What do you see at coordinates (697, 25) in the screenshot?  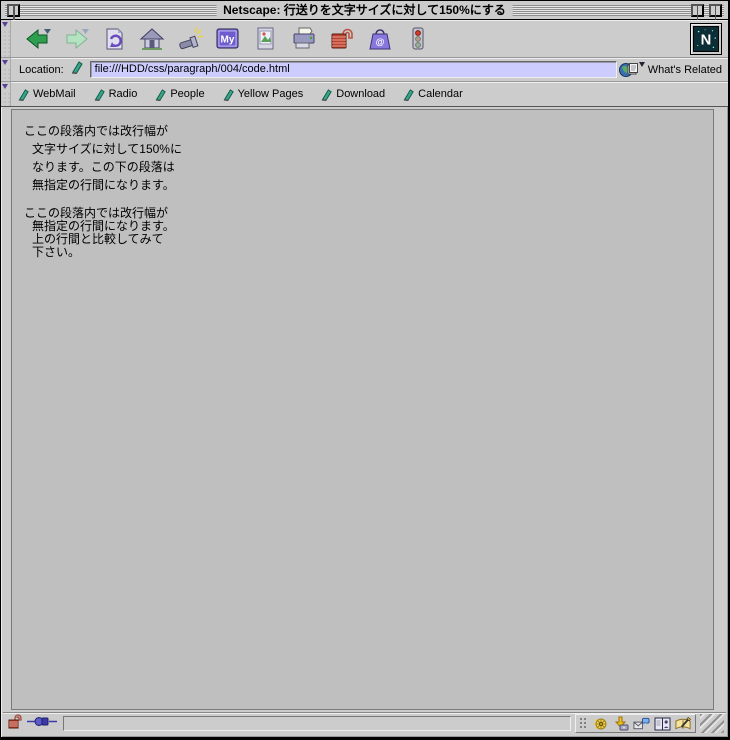 I see `zoom-button` at bounding box center [697, 25].